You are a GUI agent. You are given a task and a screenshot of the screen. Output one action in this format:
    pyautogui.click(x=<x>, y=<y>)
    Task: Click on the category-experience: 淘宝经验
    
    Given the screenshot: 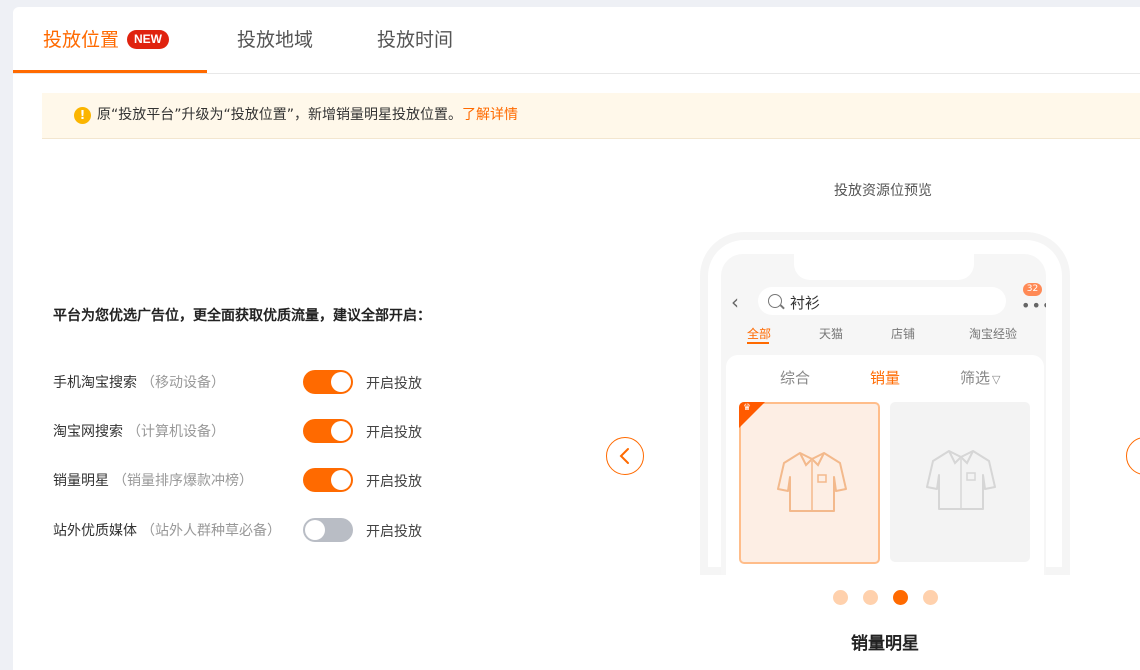 What is the action you would take?
    pyautogui.click(x=993, y=334)
    